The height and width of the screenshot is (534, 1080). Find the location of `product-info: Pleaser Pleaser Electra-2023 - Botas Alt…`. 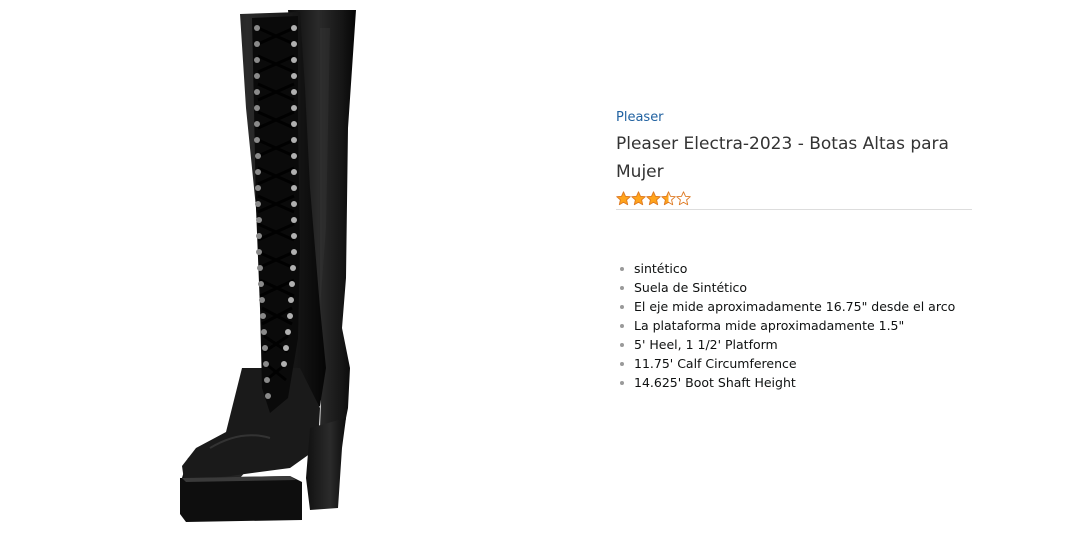

product-info: Pleaser Pleaser Electra-2023 - Botas Alt… is located at coordinates (794, 158).